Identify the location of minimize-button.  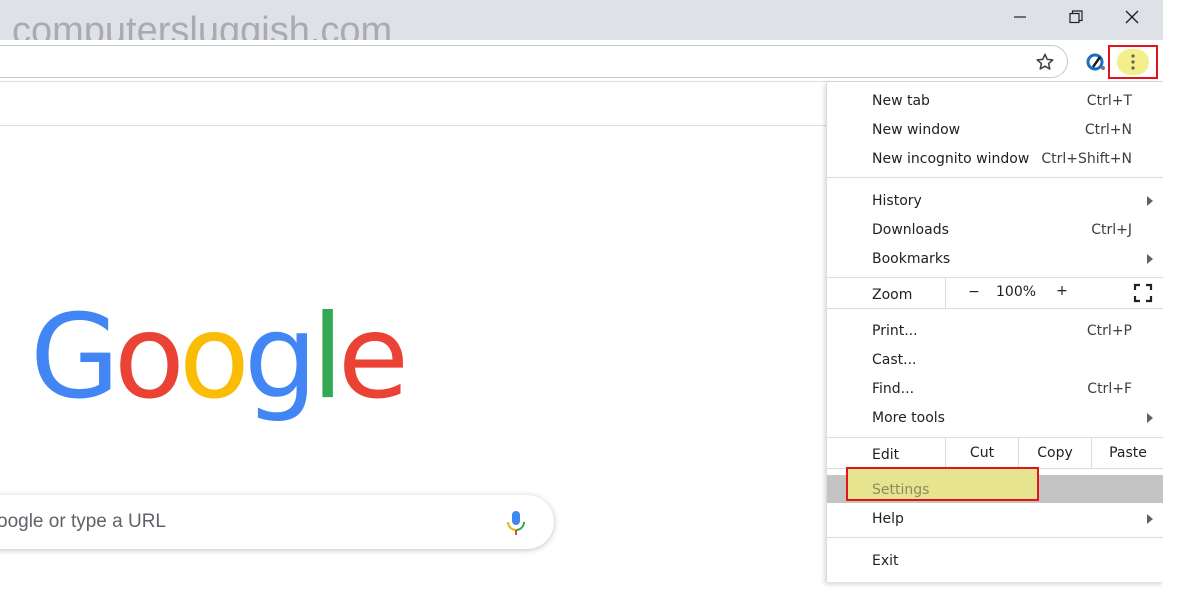
(1020, 17).